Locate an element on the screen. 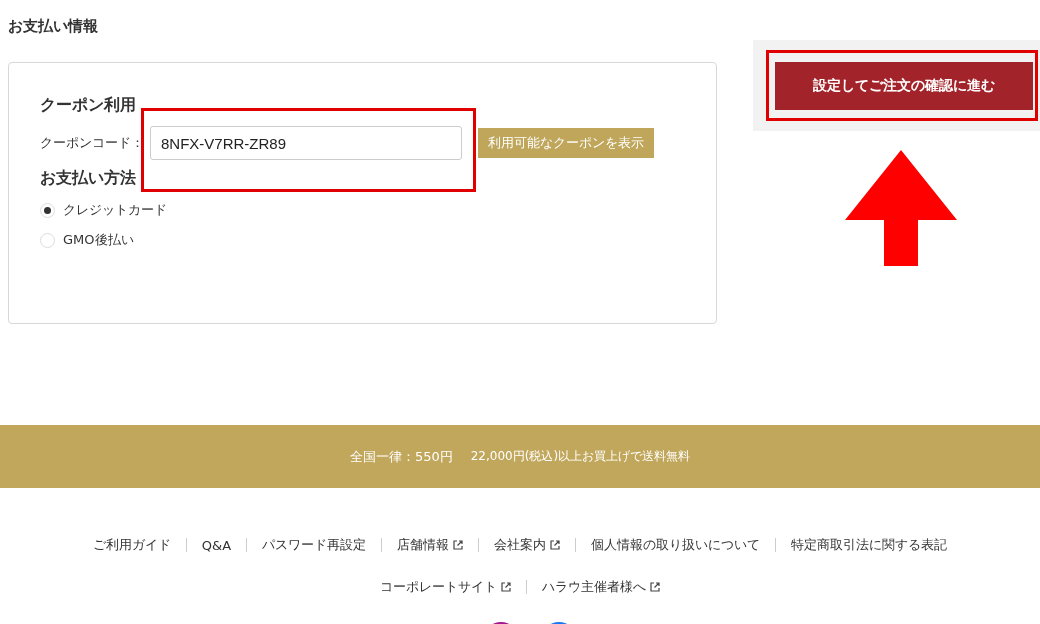 Image resolution: width=1040 pixels, height=624 pixels. confirm-order-button: 設定してご注文の確認に進む is located at coordinates (904, 85).